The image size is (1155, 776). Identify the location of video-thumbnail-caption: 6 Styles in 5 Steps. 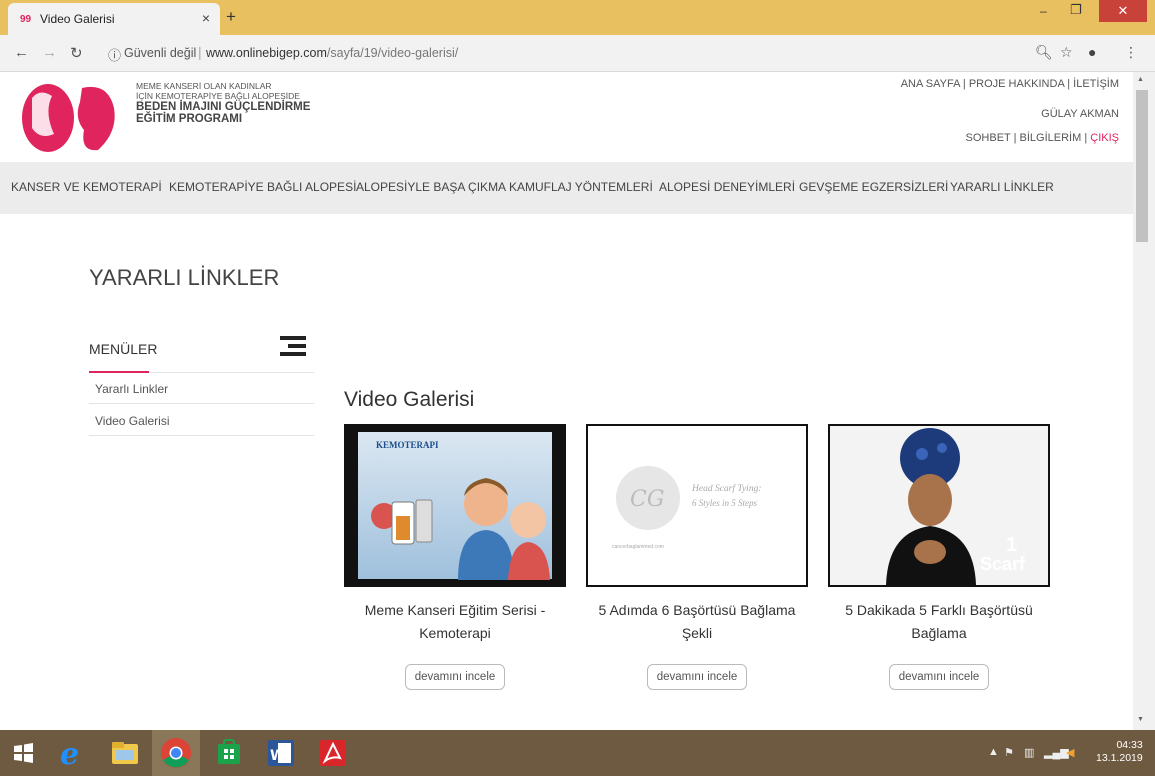
(724, 503).